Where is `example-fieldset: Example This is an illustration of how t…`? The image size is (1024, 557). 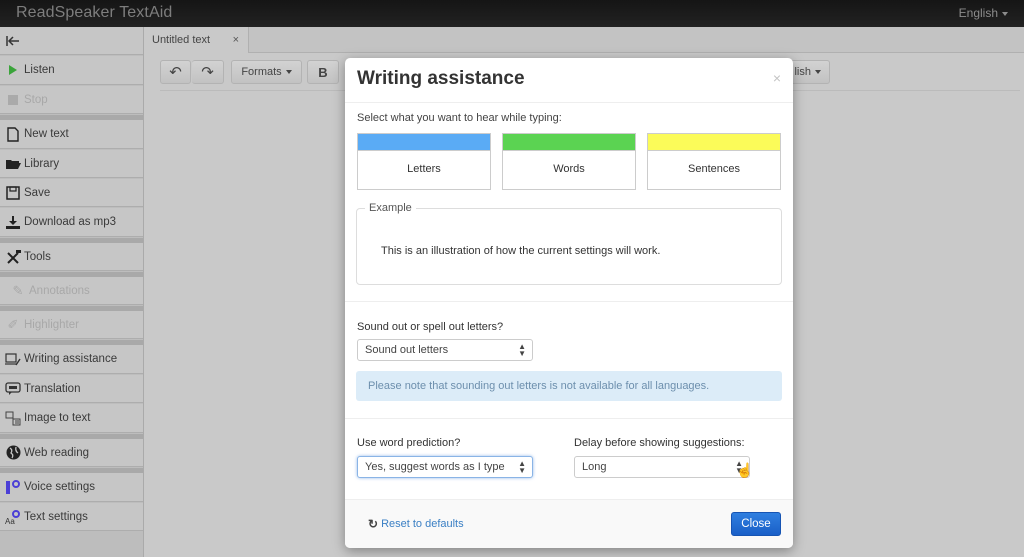 example-fieldset: Example This is an illustration of how t… is located at coordinates (569, 243).